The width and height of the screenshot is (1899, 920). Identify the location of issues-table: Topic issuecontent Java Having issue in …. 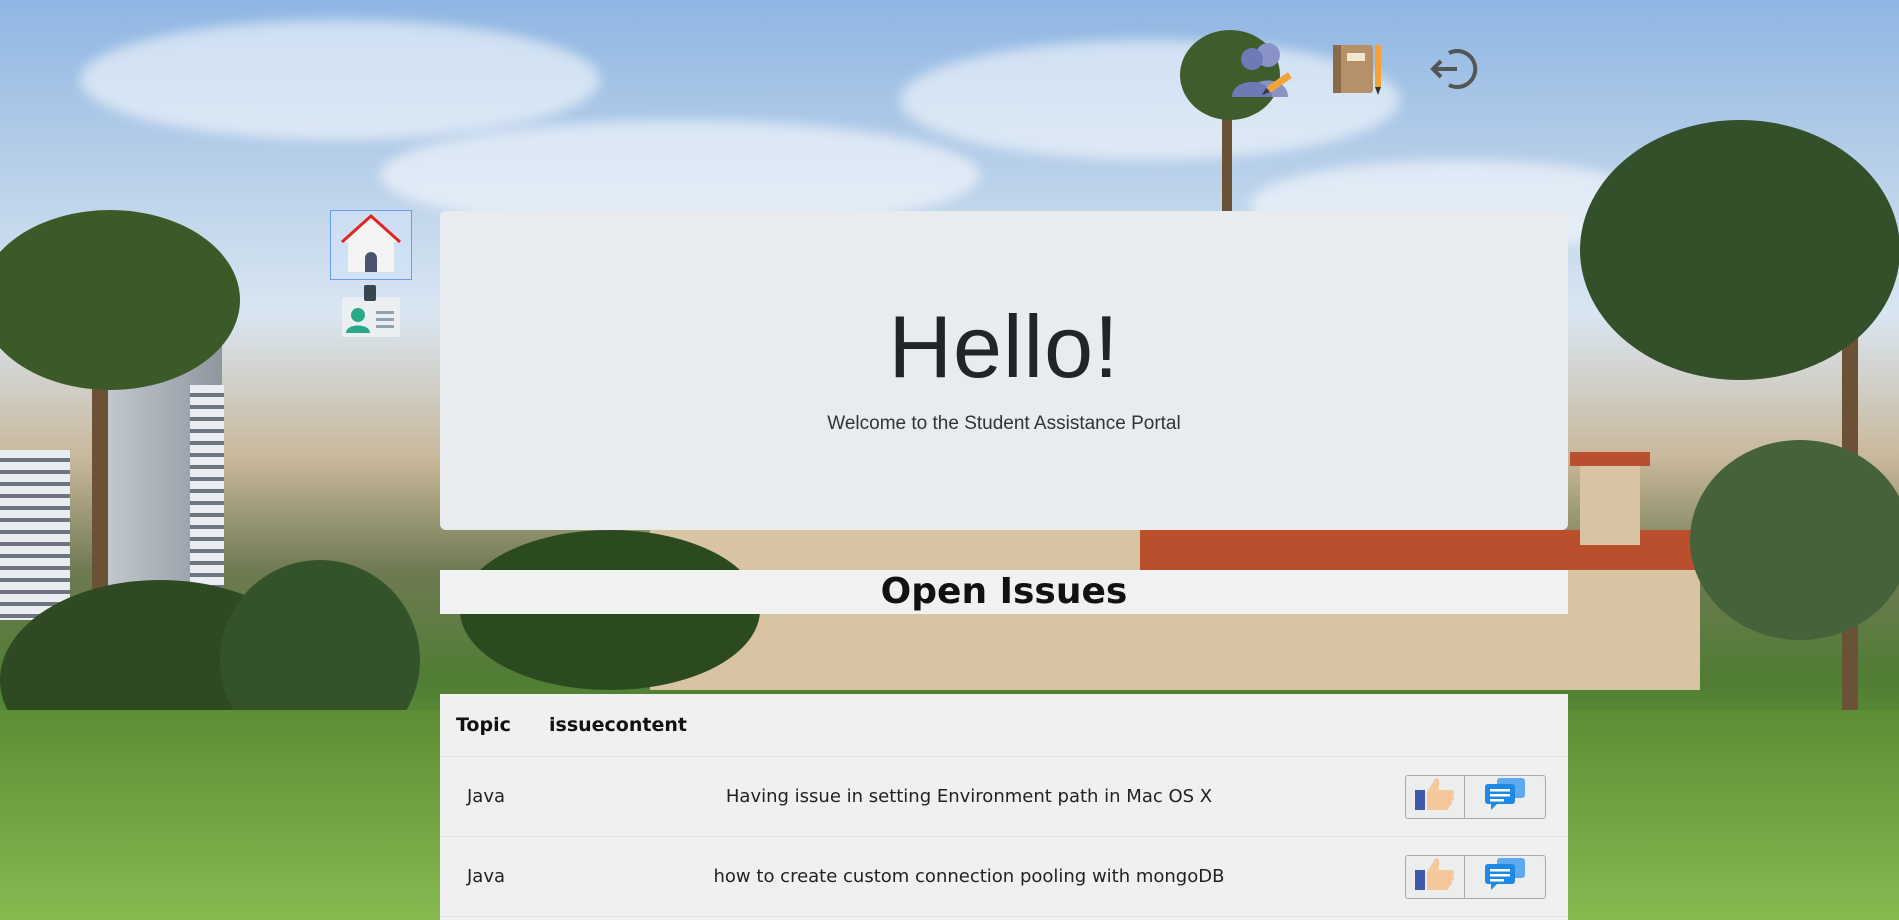
(1004, 807).